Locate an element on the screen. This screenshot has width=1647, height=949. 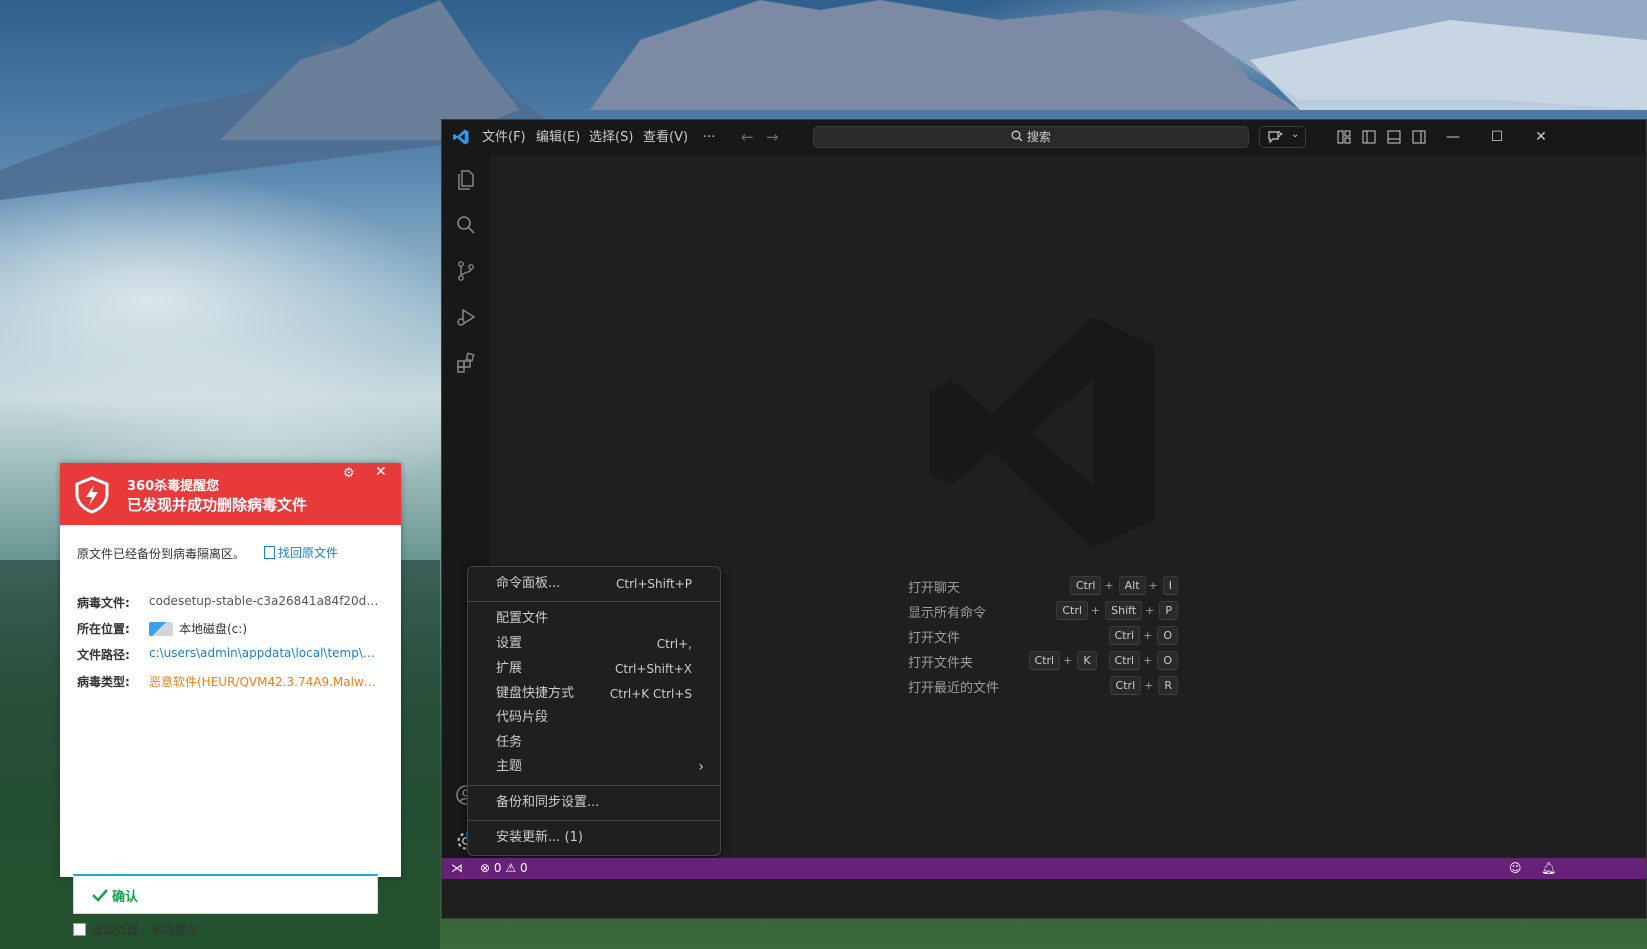
problems-indicator: ⊗ 0 ⚠ 0 is located at coordinates (504, 868).